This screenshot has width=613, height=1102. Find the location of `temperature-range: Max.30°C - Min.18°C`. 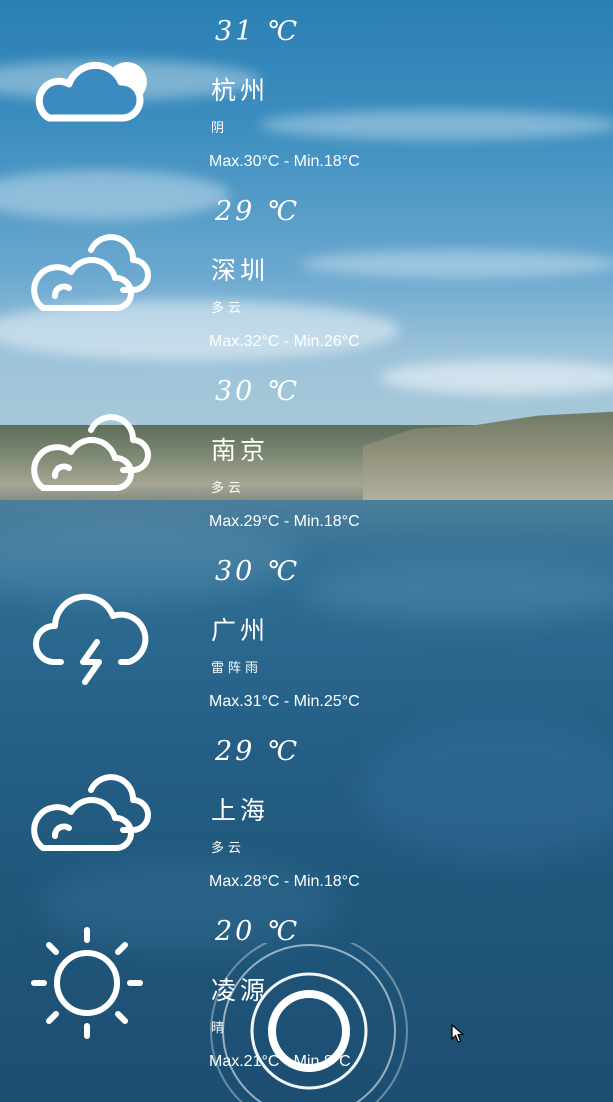

temperature-range: Max.30°C - Min.18°C is located at coordinates (284, 161).